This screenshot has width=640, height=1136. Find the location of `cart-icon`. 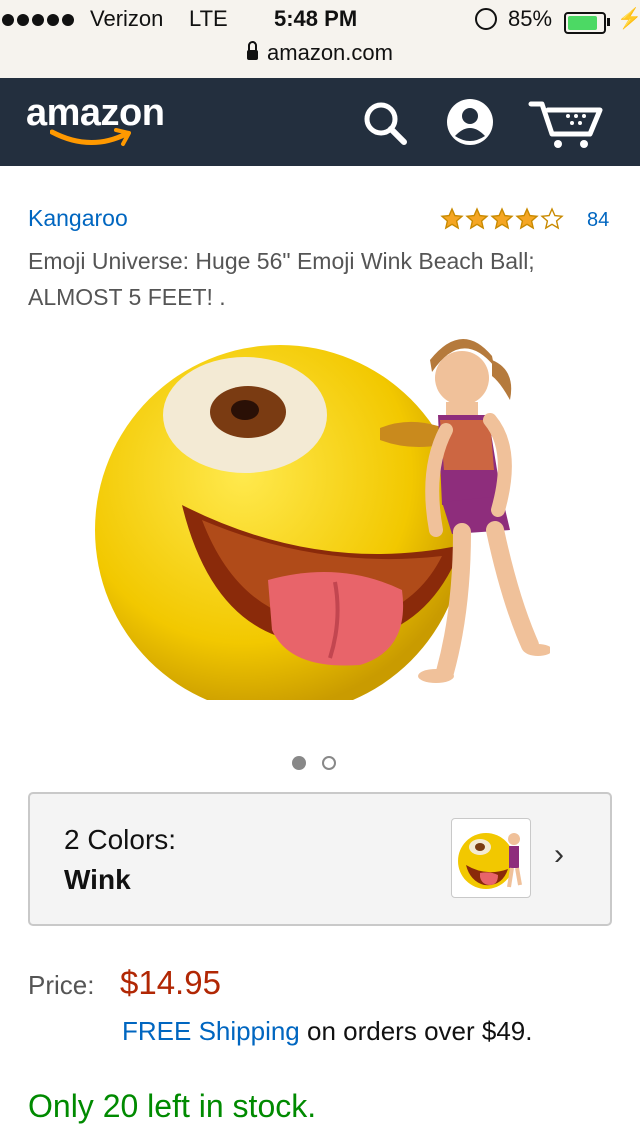

cart-icon is located at coordinates (567, 124).